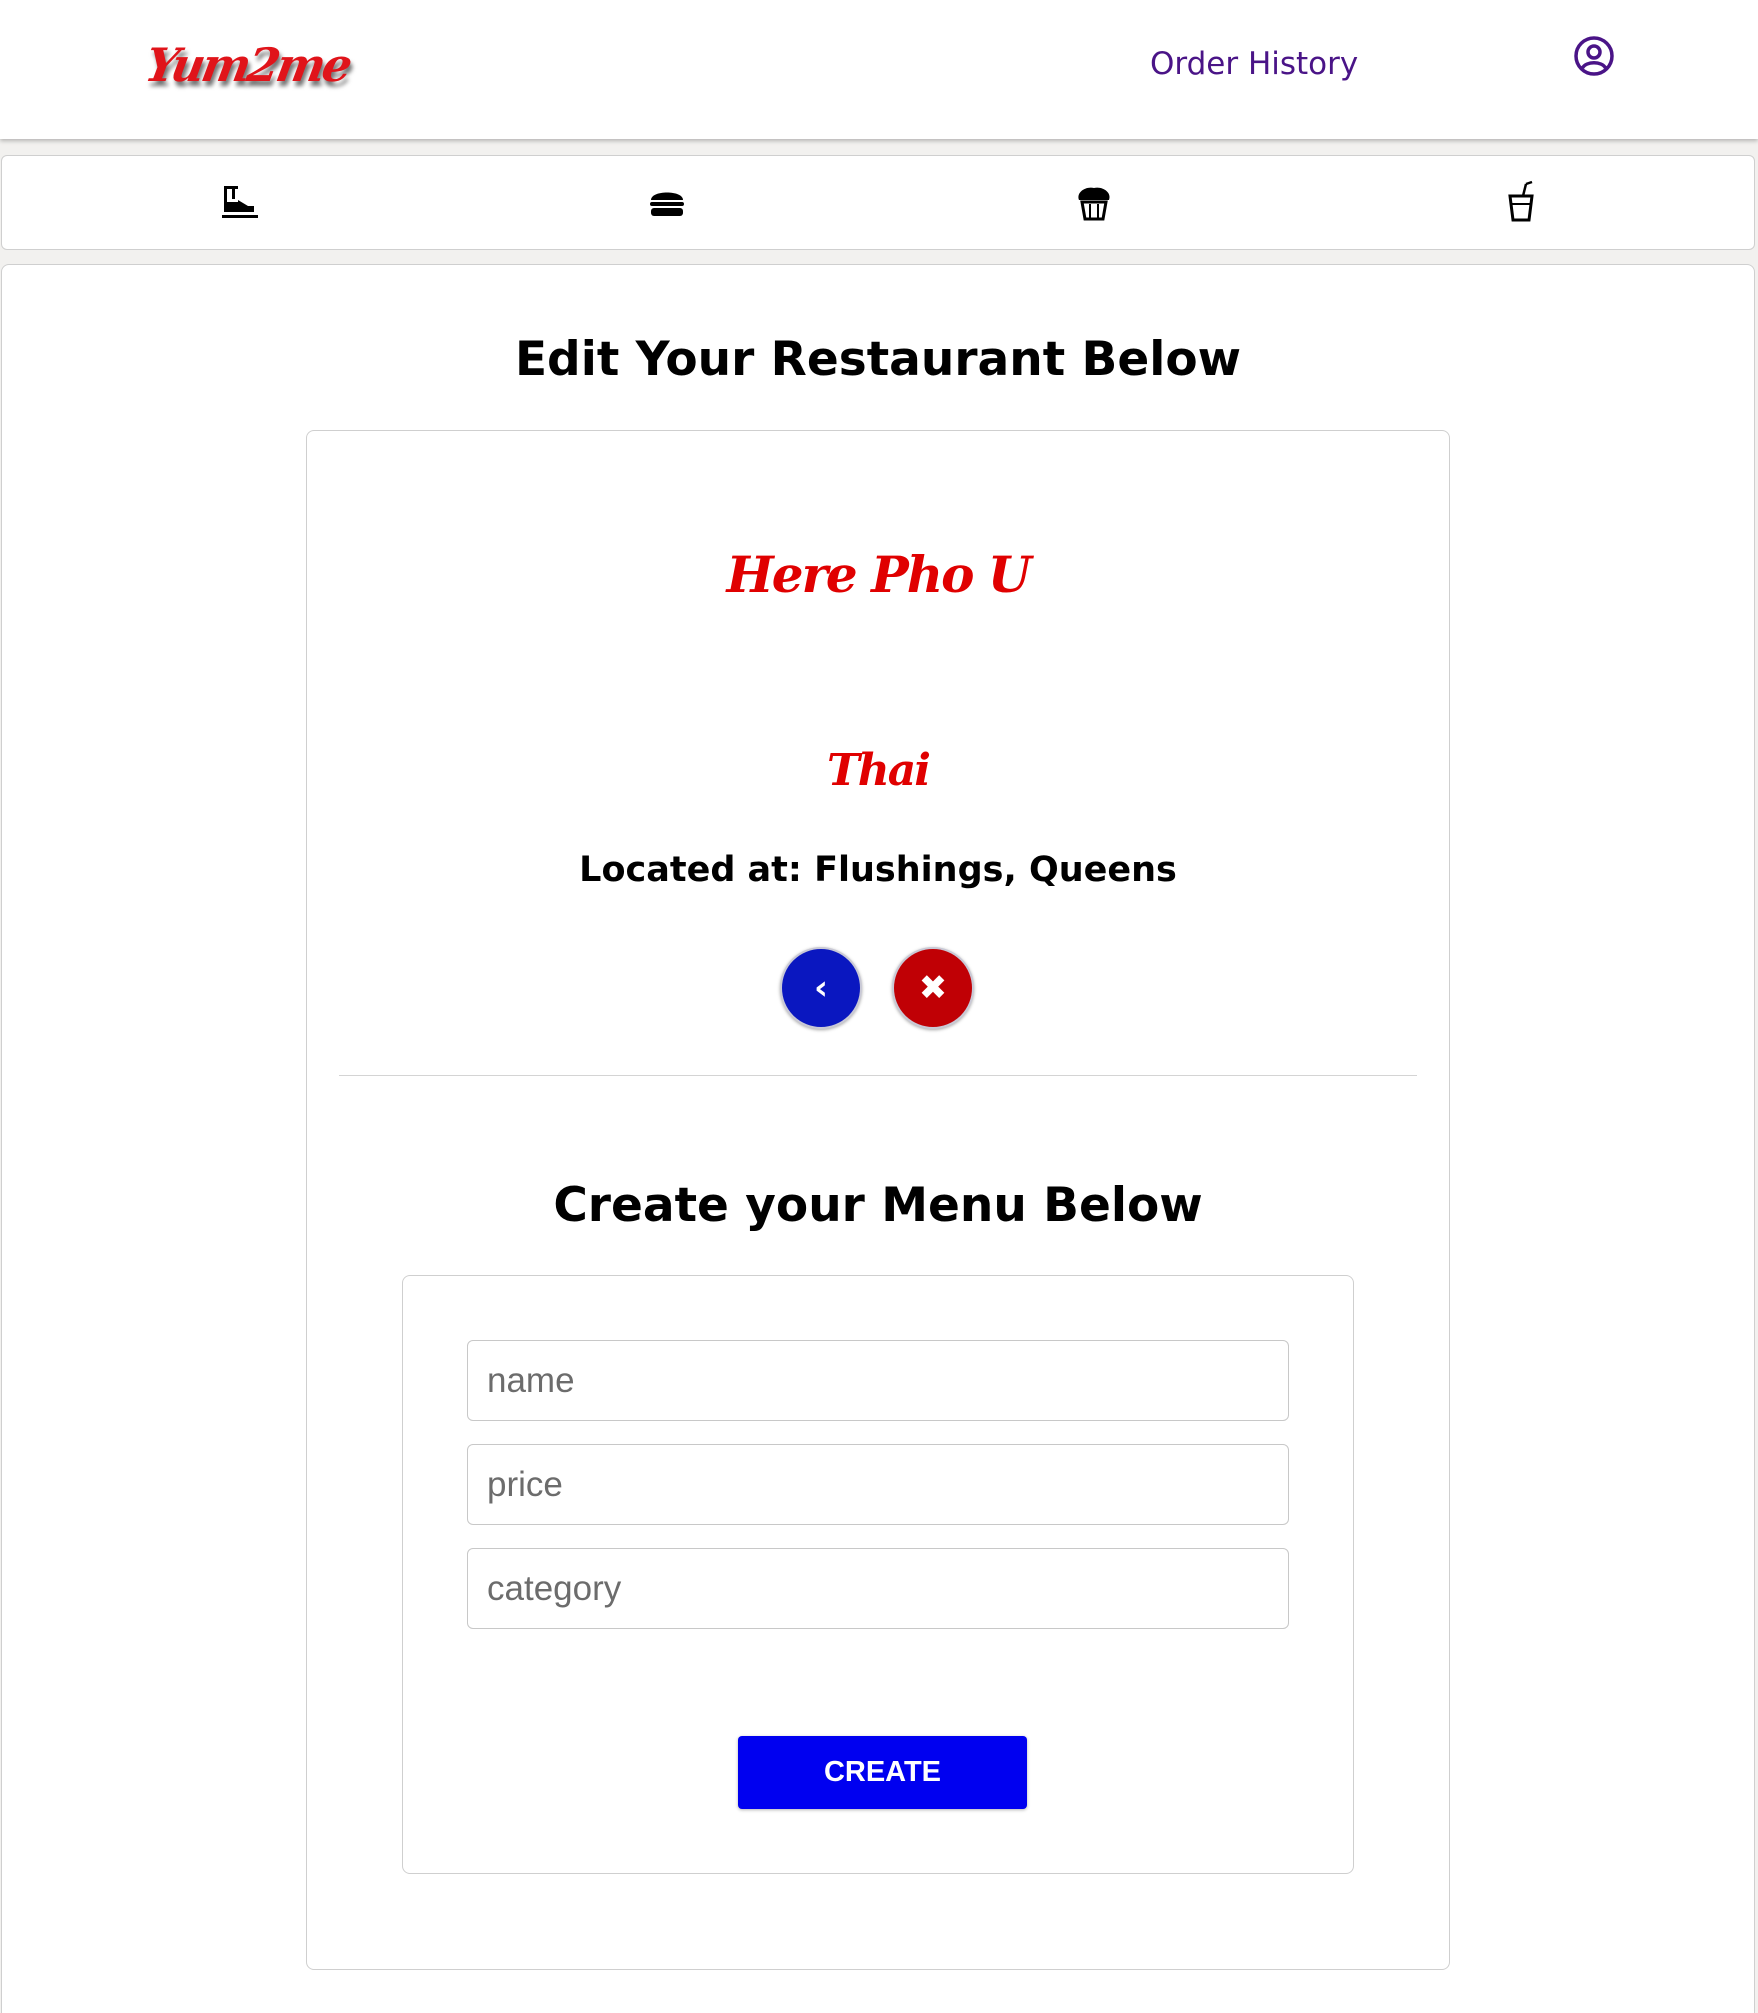 This screenshot has height=2013, width=1758. I want to click on chevron-left-icon: ‹, so click(820, 988).